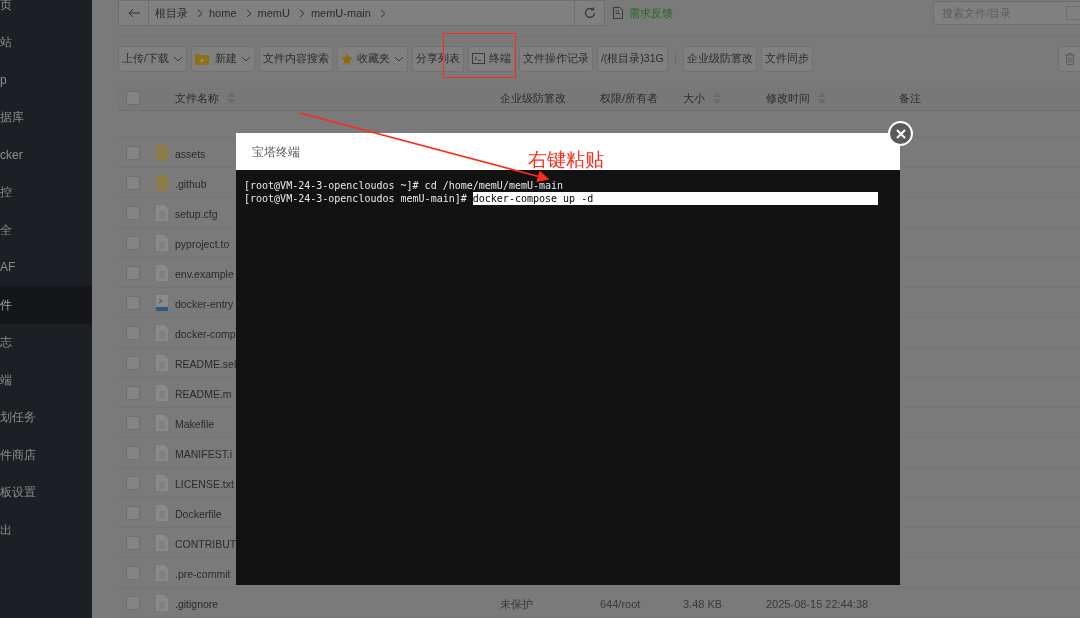 The image size is (1080, 618). What do you see at coordinates (786, 58) in the screenshot?
I see `toolbar-button: 文件同步` at bounding box center [786, 58].